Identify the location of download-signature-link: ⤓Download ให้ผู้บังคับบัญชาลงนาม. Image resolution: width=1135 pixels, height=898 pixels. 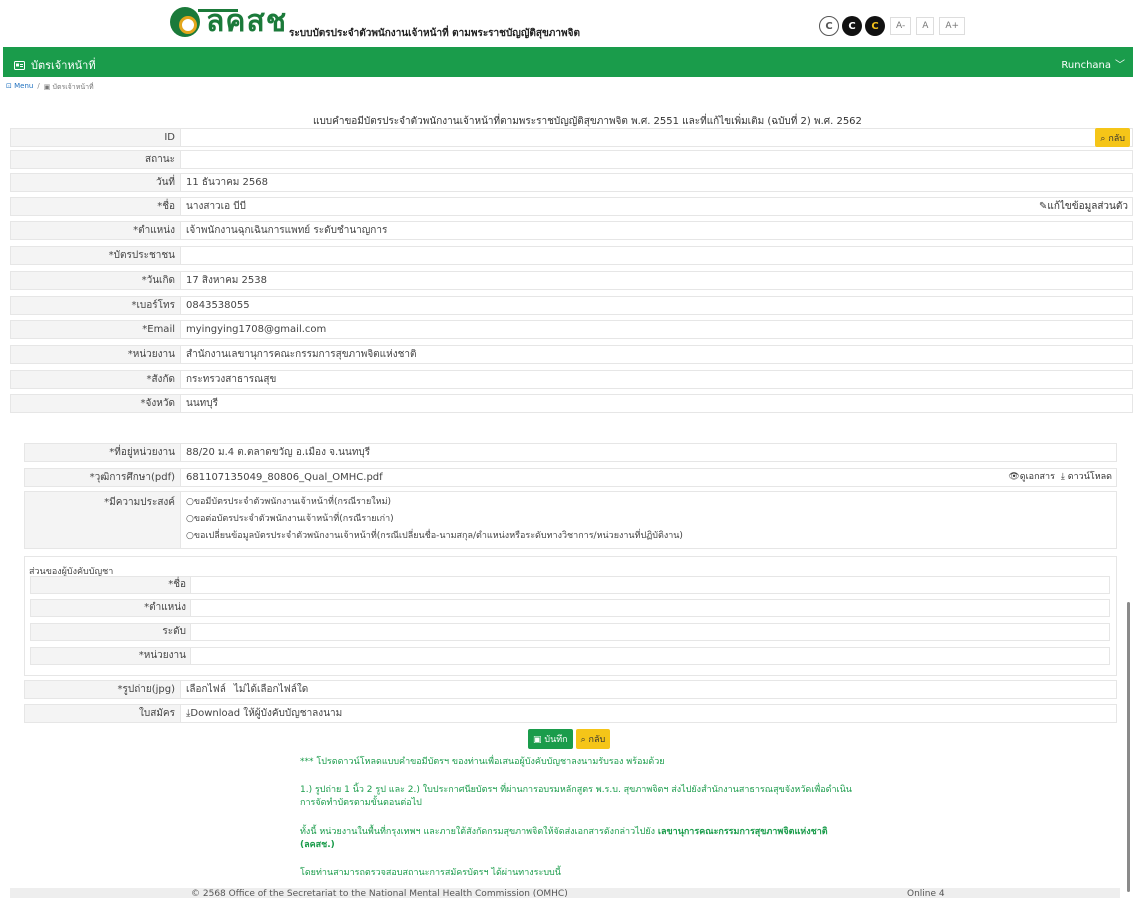
(648, 713).